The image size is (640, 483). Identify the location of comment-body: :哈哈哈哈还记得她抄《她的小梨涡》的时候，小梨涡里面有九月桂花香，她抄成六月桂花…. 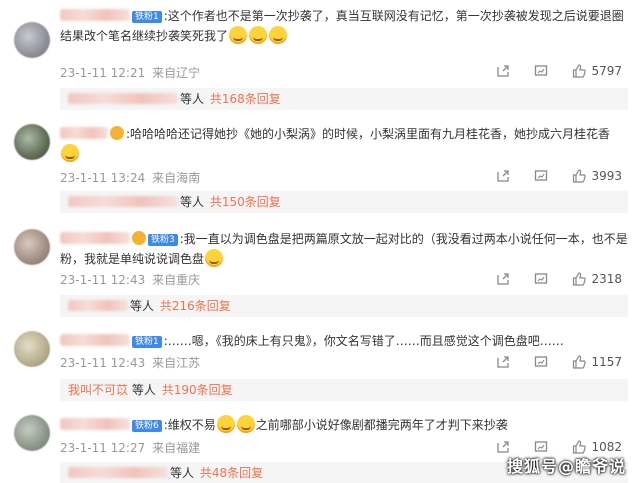
(344, 144).